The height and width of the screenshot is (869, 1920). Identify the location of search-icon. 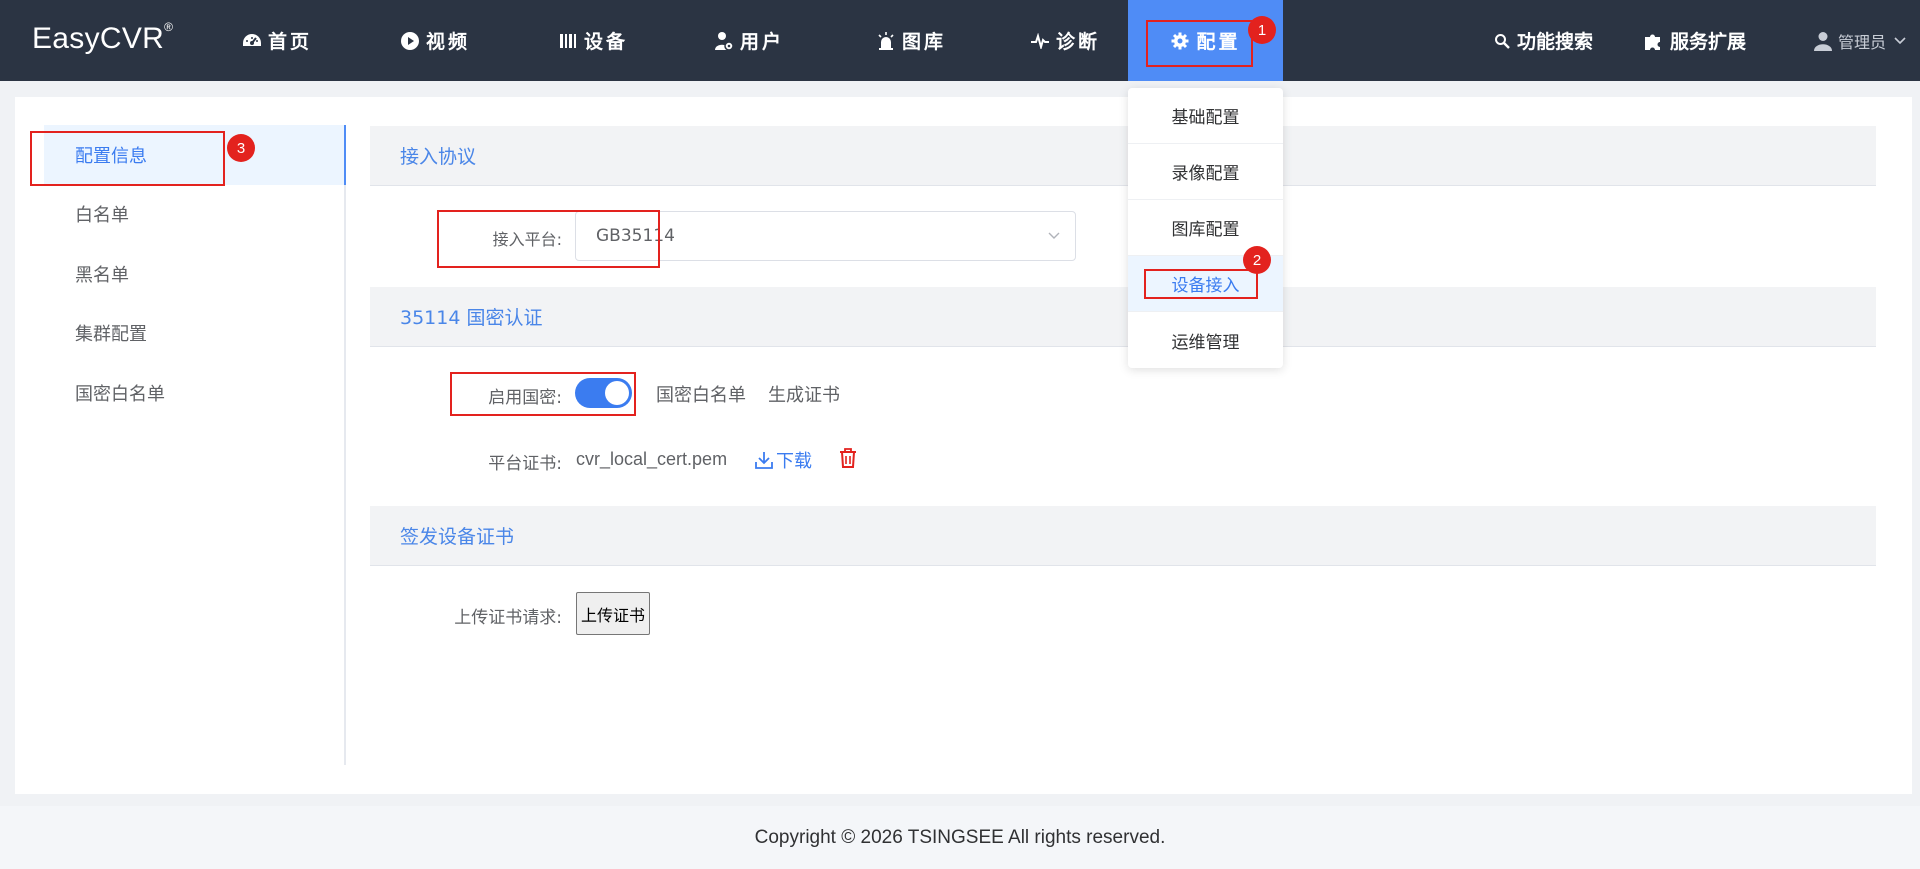
(1502, 41).